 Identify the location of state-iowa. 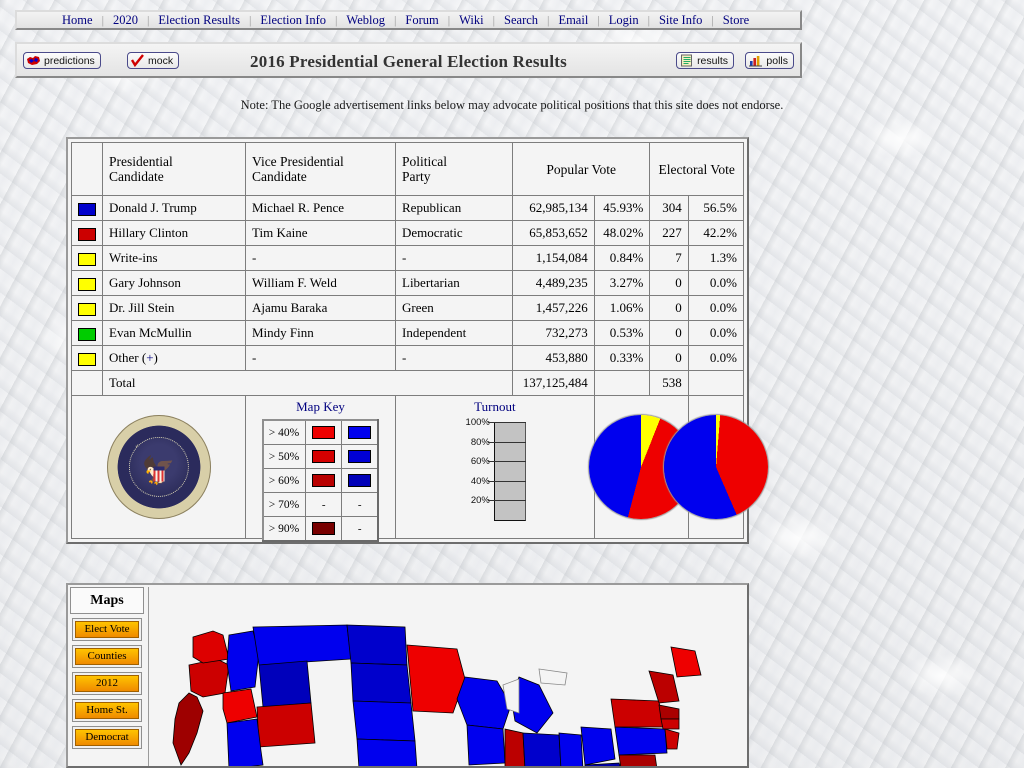
(486, 745).